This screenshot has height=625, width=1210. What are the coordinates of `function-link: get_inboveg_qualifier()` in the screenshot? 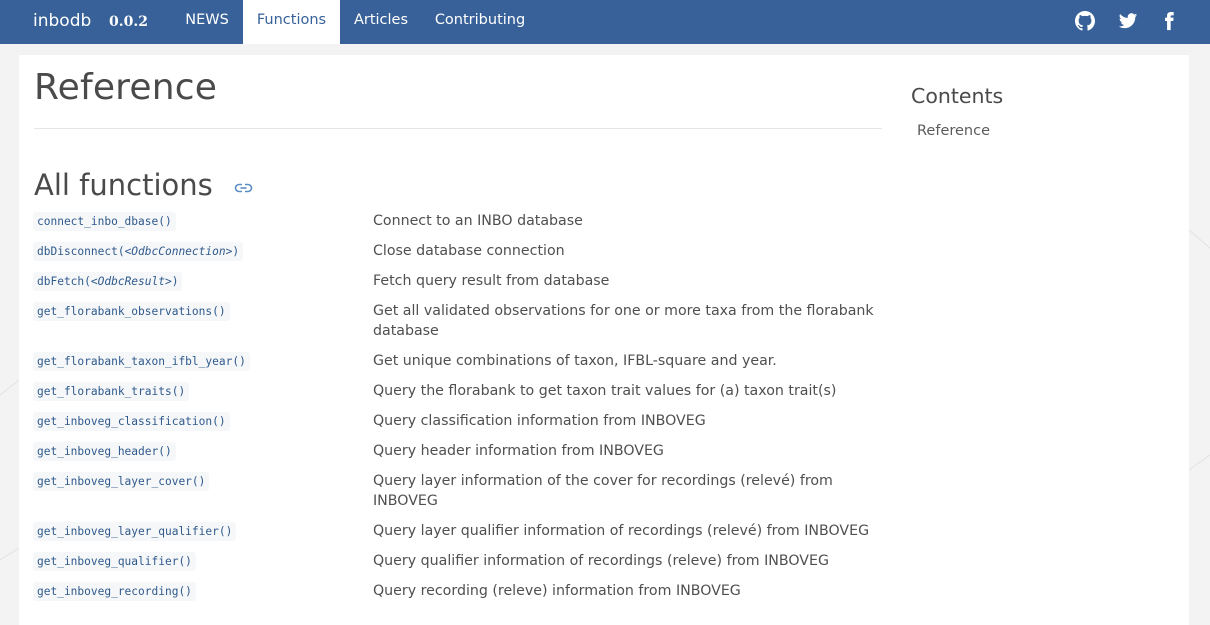 It's located at (114, 561).